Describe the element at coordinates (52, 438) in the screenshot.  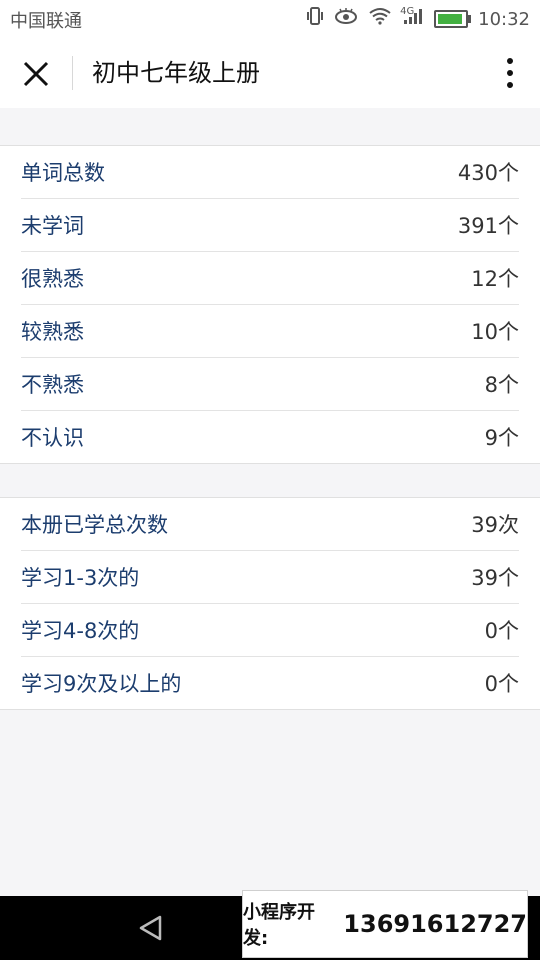
I see `stat-label: 不认识` at that location.